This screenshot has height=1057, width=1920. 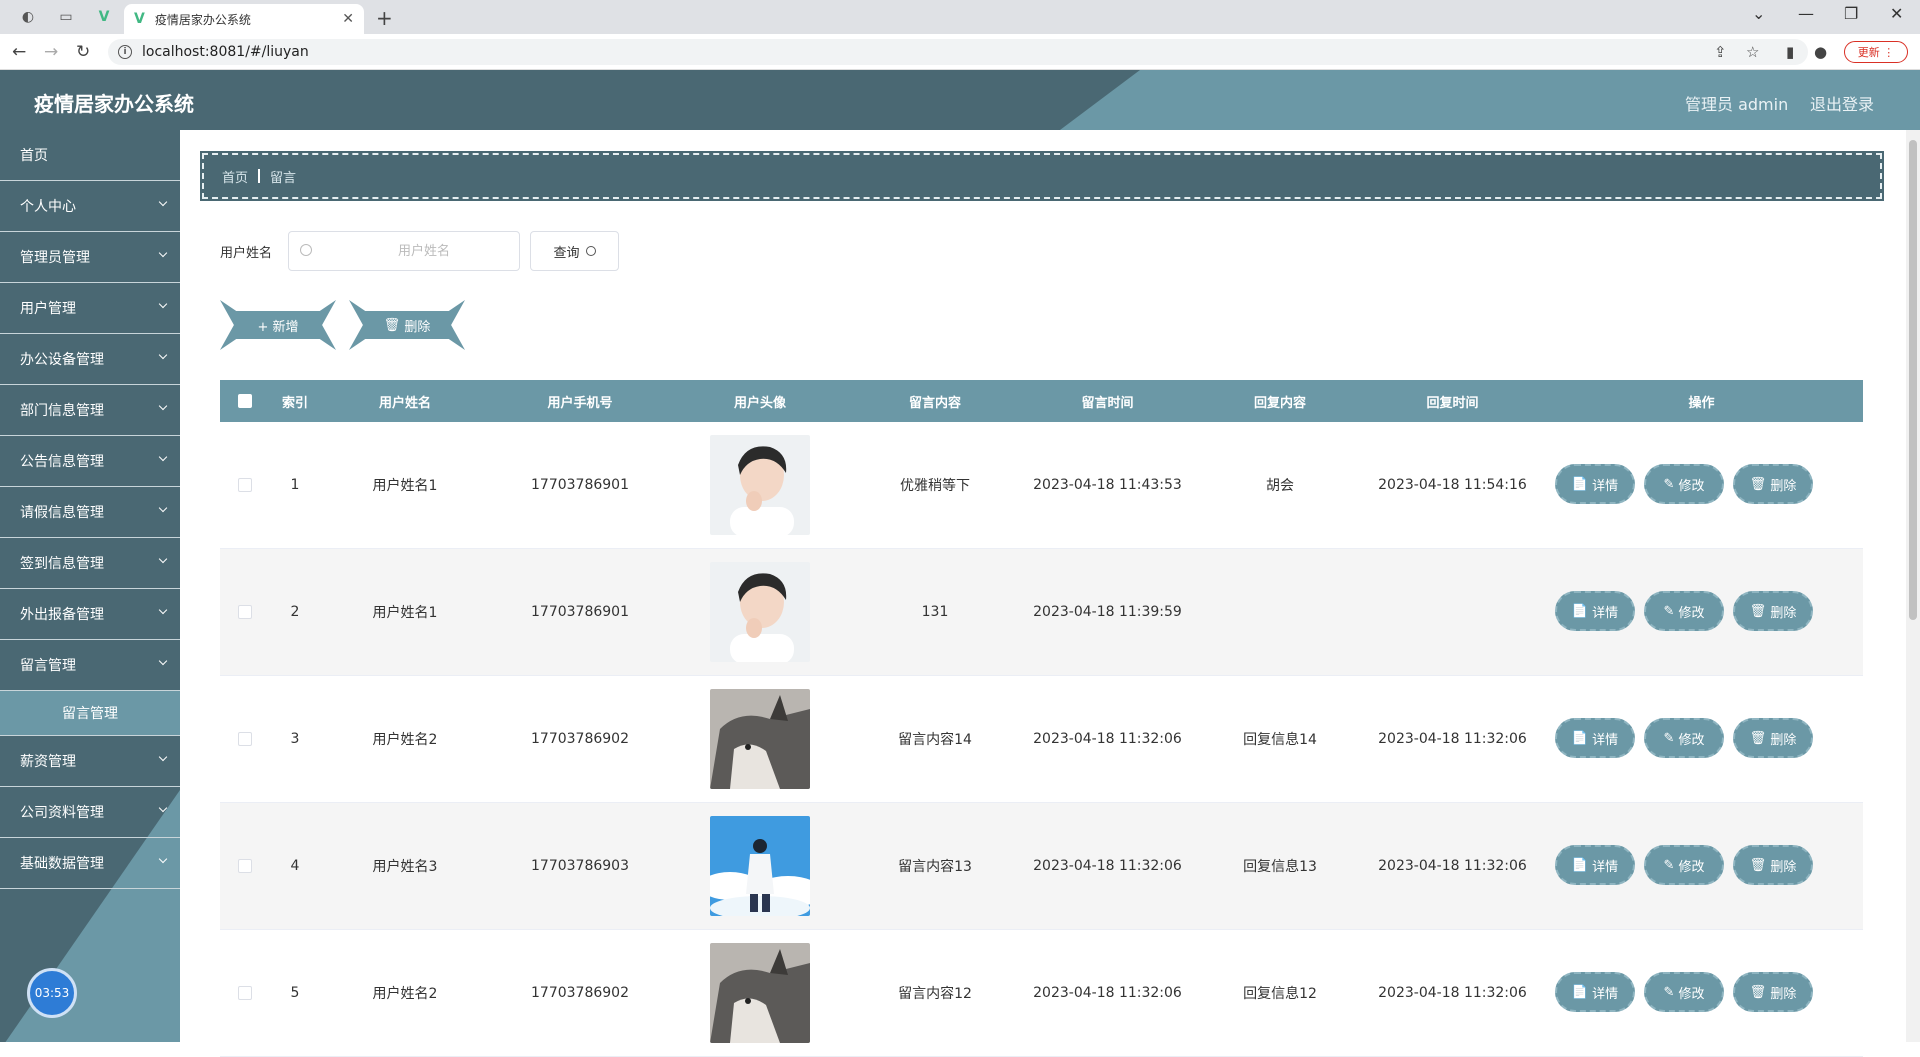 I want to click on sidebar-item-company-docs: 公司资料管理, so click(x=90, y=812).